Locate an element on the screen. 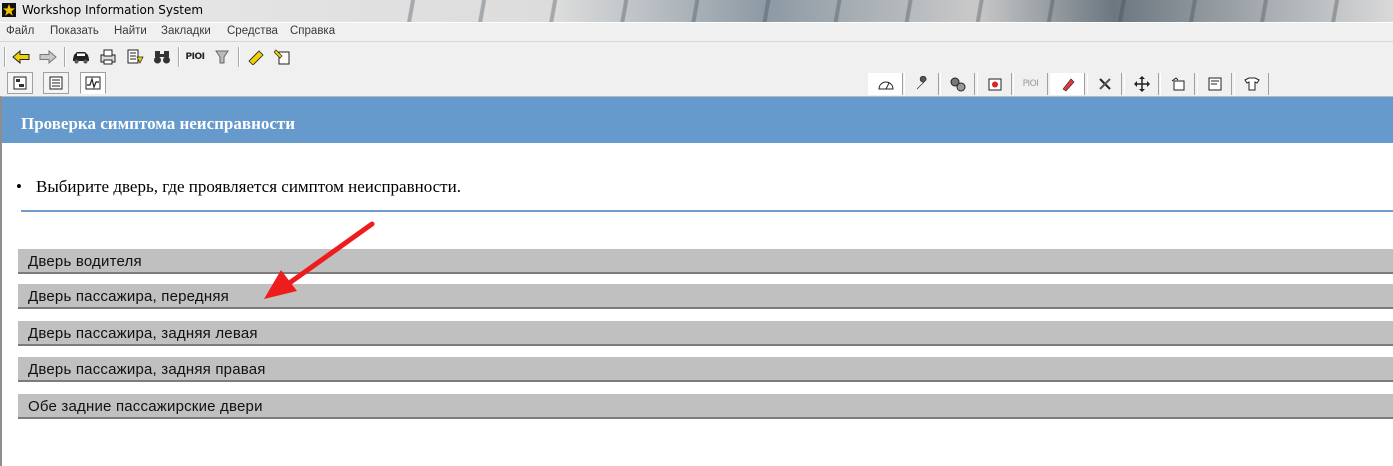 This screenshot has height=466, width=1393. filter-button is located at coordinates (222, 57).